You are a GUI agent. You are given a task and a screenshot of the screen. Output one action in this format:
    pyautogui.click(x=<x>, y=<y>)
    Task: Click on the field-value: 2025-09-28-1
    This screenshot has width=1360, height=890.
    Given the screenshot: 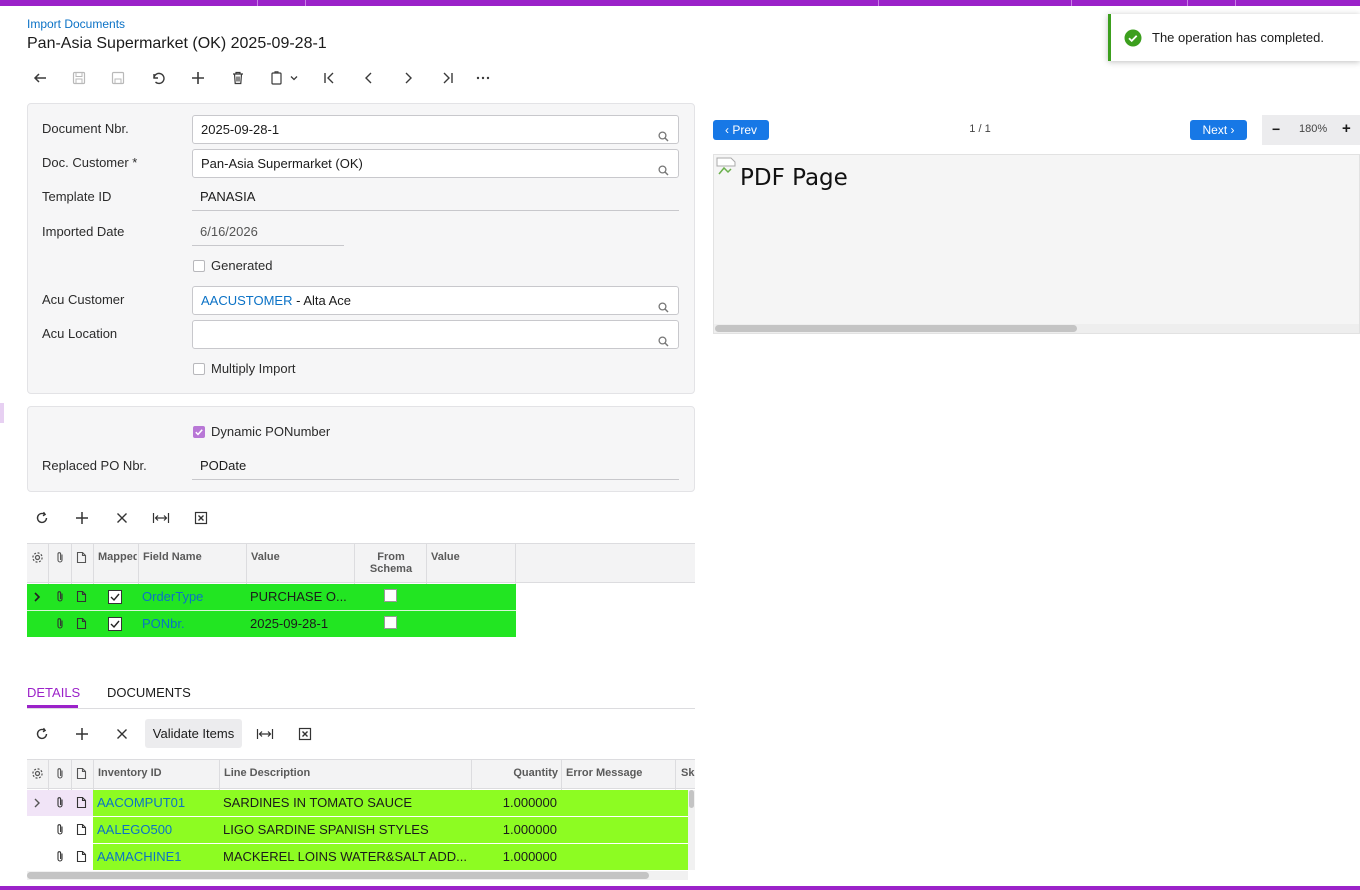 What is the action you would take?
    pyautogui.click(x=300, y=624)
    